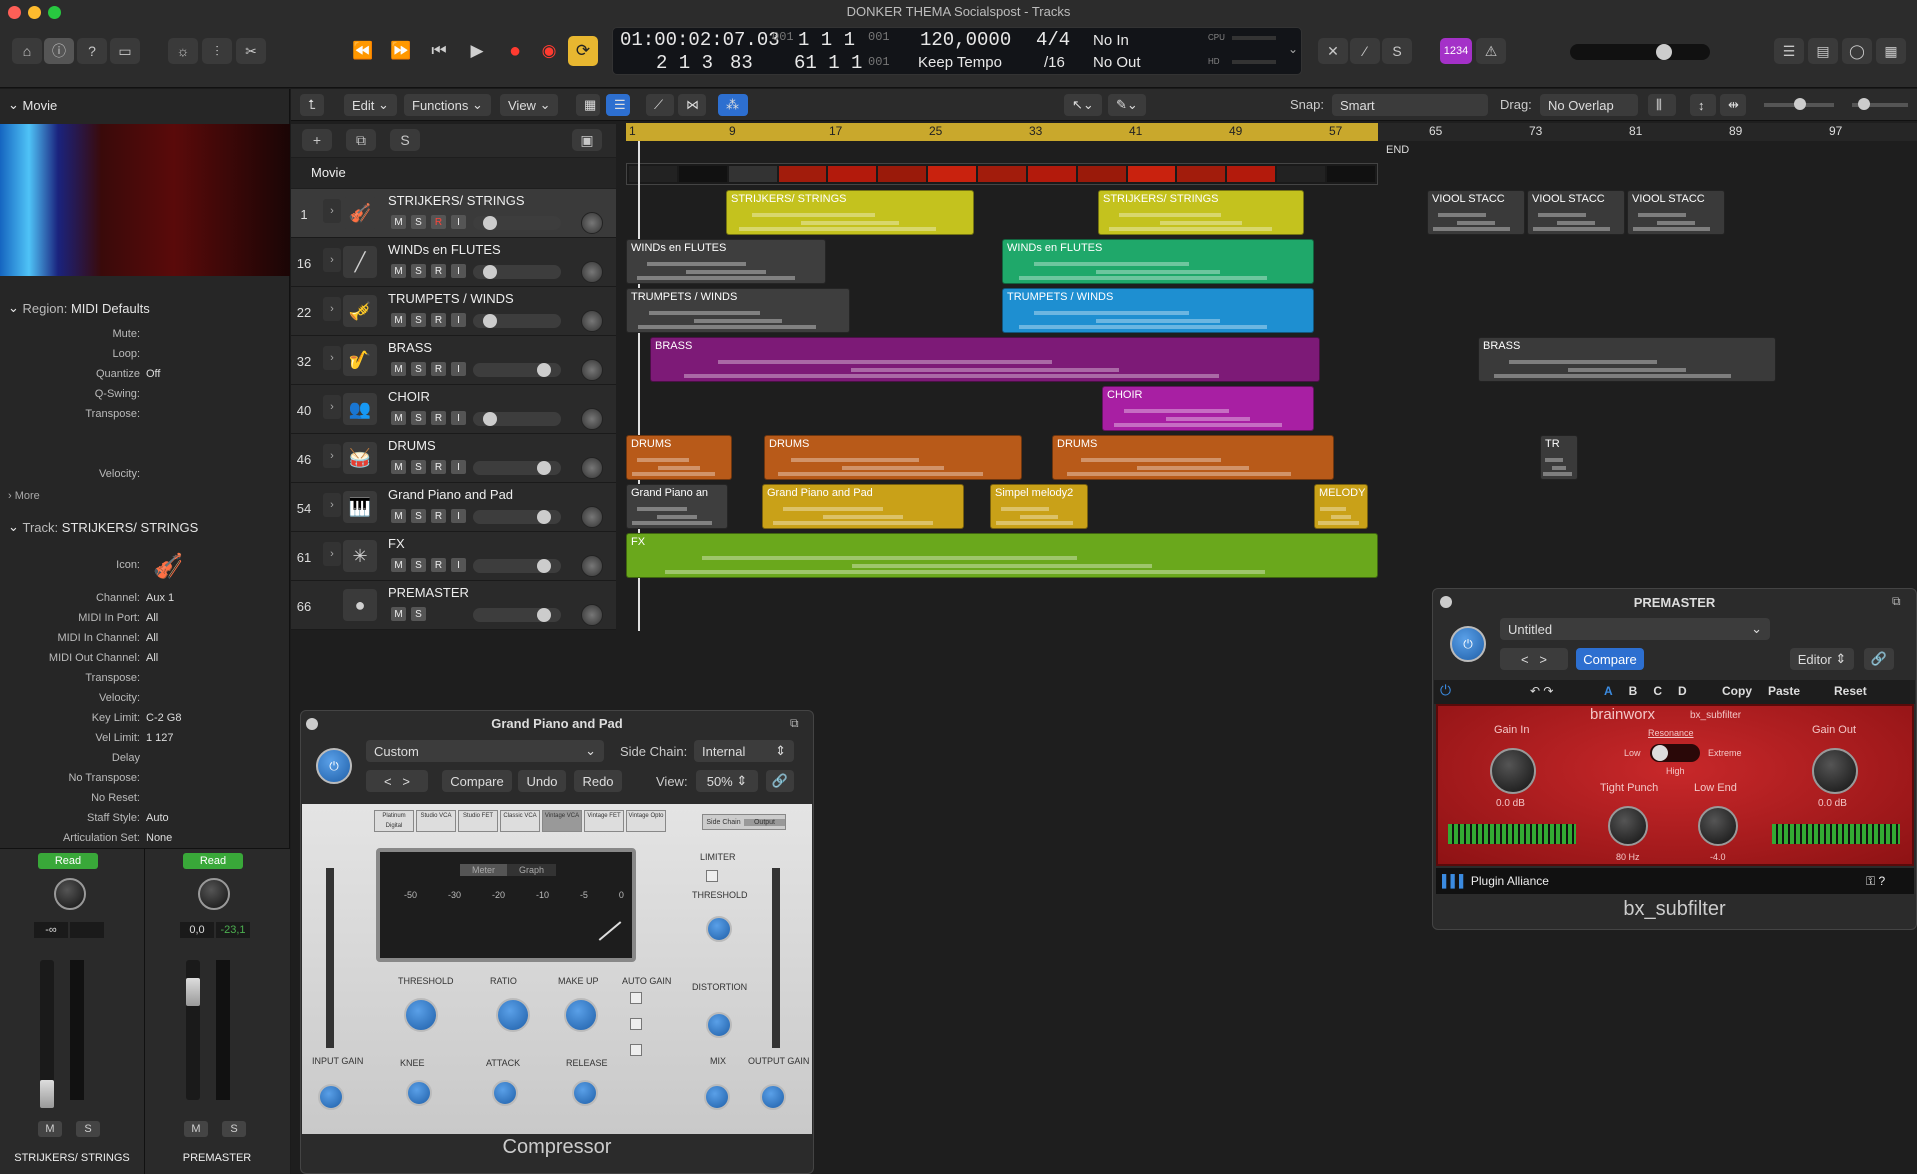  Describe the element at coordinates (24, 496) in the screenshot. I see `more-disclosure: › More` at that location.